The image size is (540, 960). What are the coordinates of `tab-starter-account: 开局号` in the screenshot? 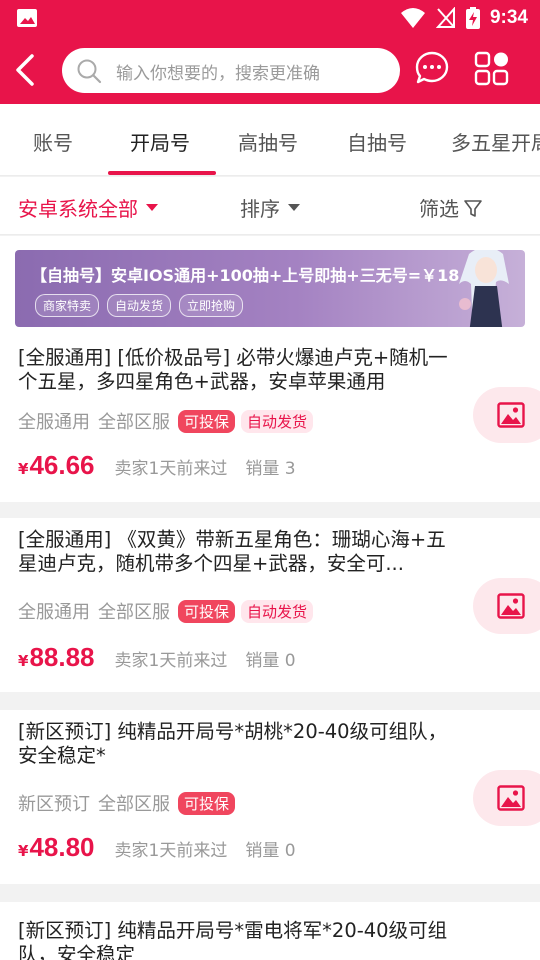 It's located at (160, 141).